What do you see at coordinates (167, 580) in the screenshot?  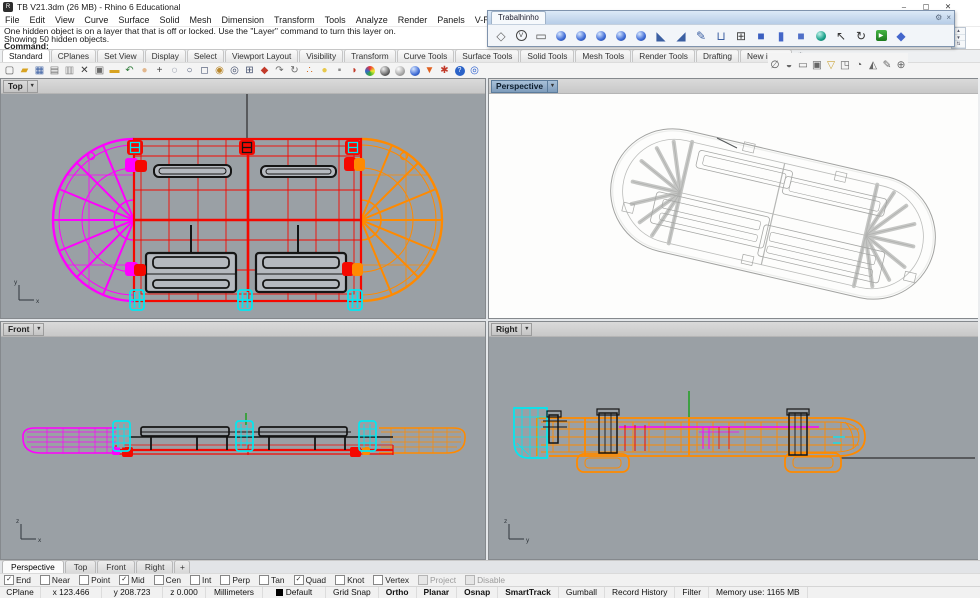 I see `osnap-toggle: Cen` at bounding box center [167, 580].